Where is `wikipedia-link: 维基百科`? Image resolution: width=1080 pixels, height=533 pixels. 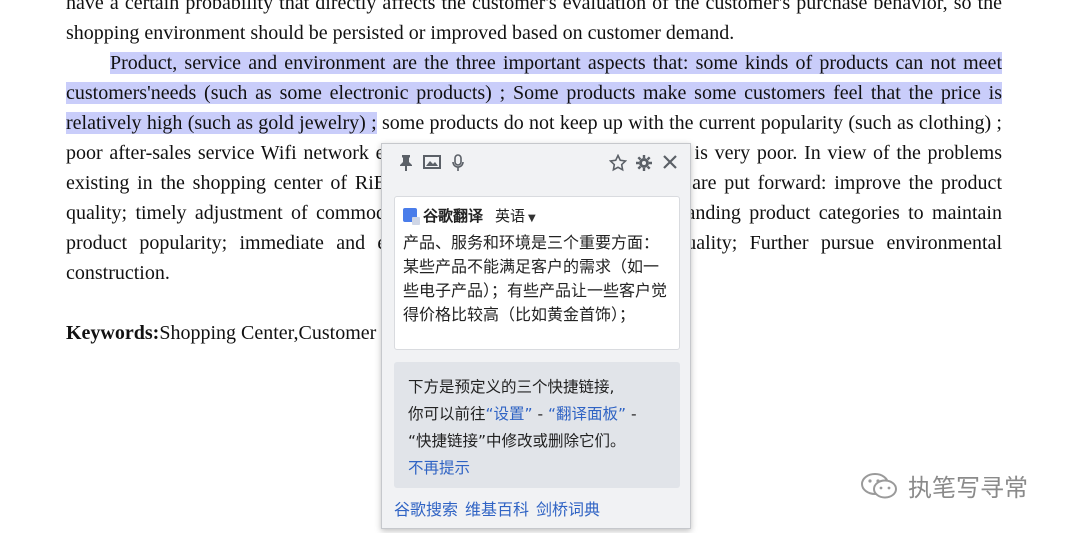 wikipedia-link: 维基百科 is located at coordinates (497, 508).